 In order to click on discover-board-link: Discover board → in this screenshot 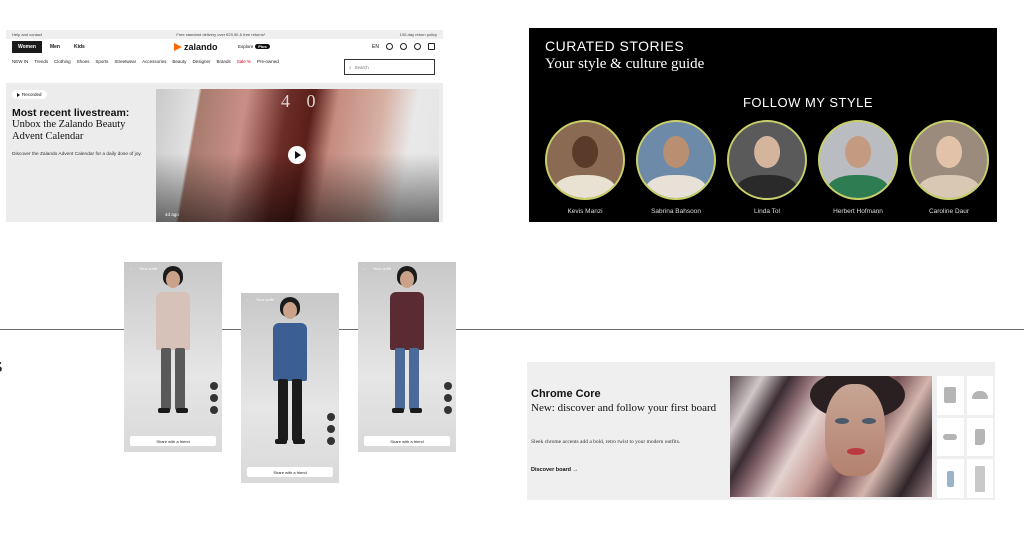, I will do `click(554, 470)`.